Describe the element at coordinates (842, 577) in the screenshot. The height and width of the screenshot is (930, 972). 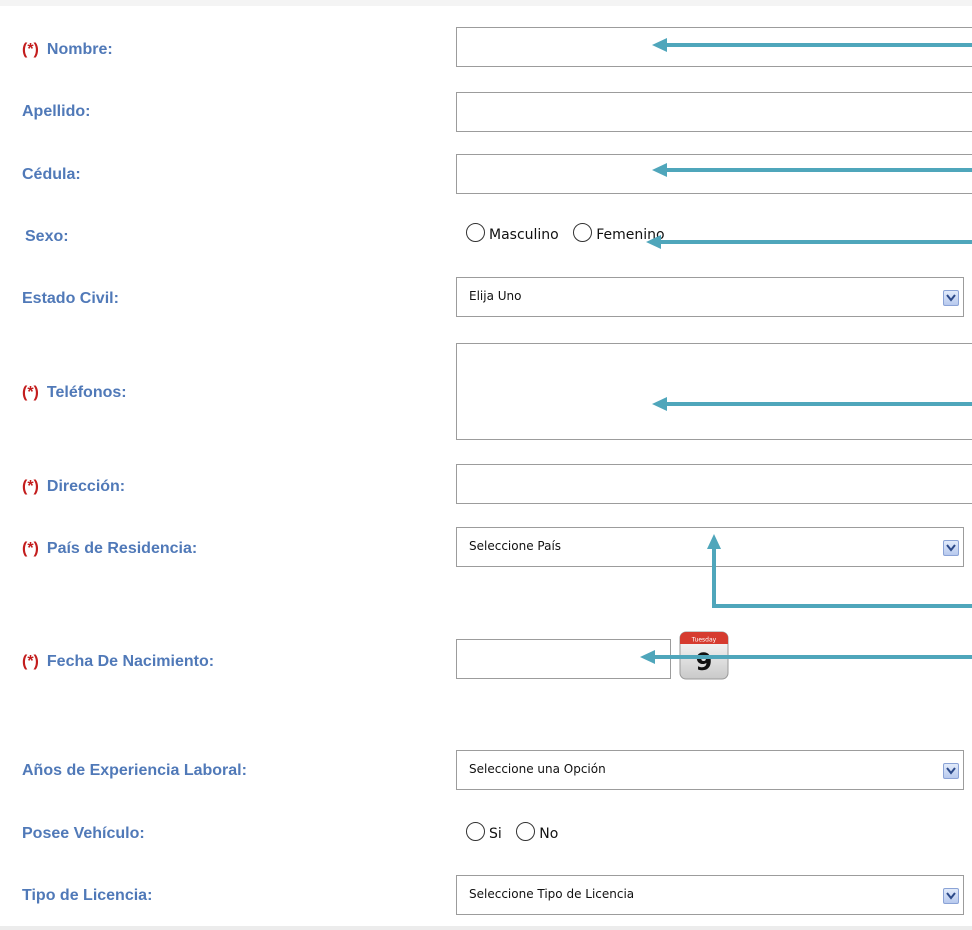
I see `arrow-up-icon` at that location.